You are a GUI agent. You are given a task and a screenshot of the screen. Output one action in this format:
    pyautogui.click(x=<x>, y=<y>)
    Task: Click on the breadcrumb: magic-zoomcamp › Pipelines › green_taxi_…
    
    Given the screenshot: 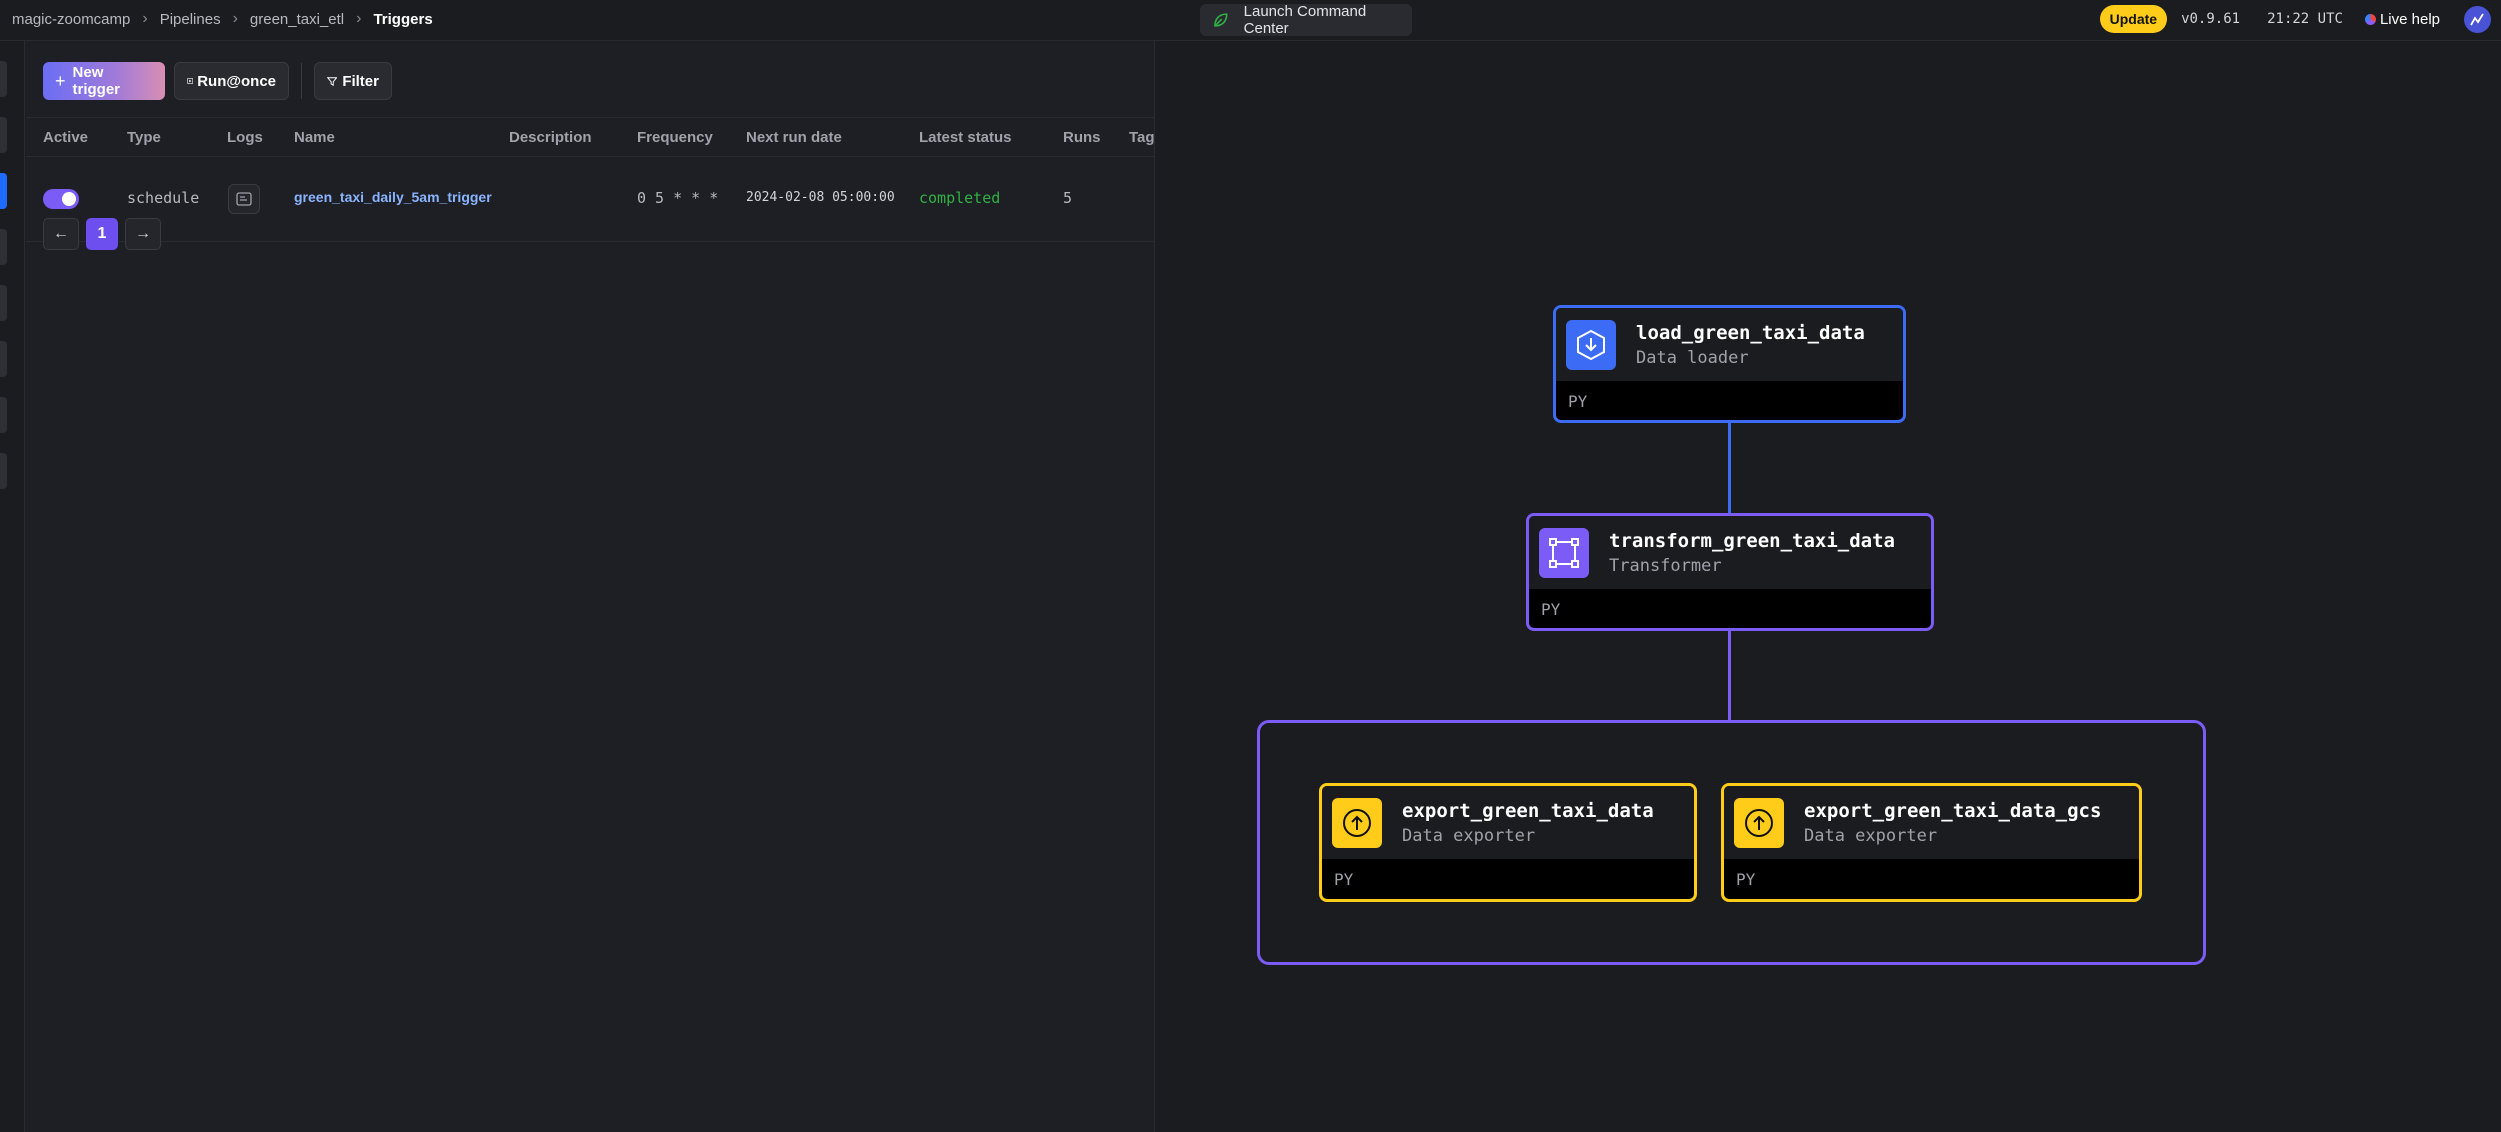 What is the action you would take?
    pyautogui.click(x=222, y=19)
    